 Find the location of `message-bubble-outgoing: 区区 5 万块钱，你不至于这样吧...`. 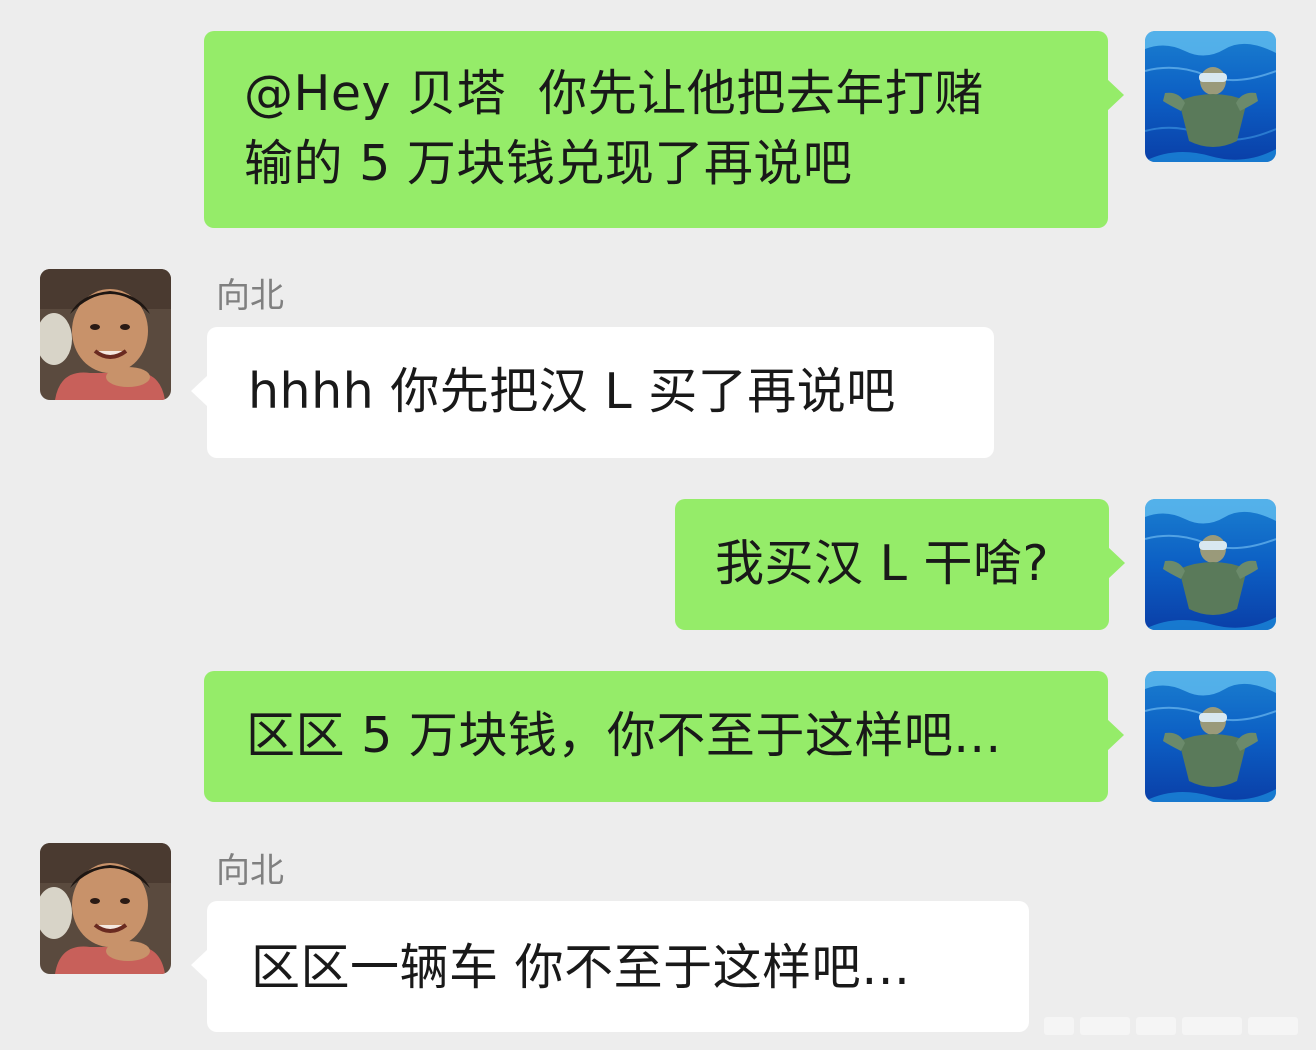

message-bubble-outgoing: 区区 5 万块钱，你不至于这样吧... is located at coordinates (664, 736).